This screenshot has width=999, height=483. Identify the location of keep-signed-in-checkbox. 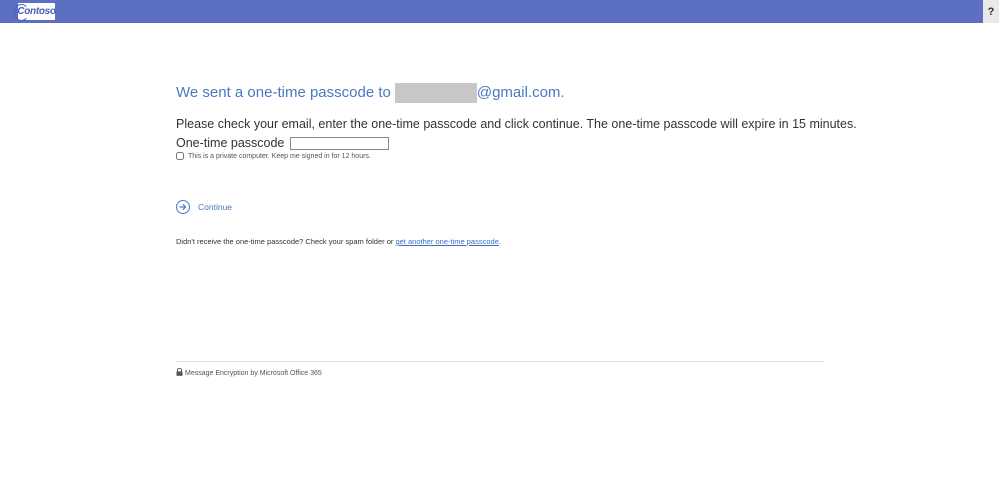
(180, 156).